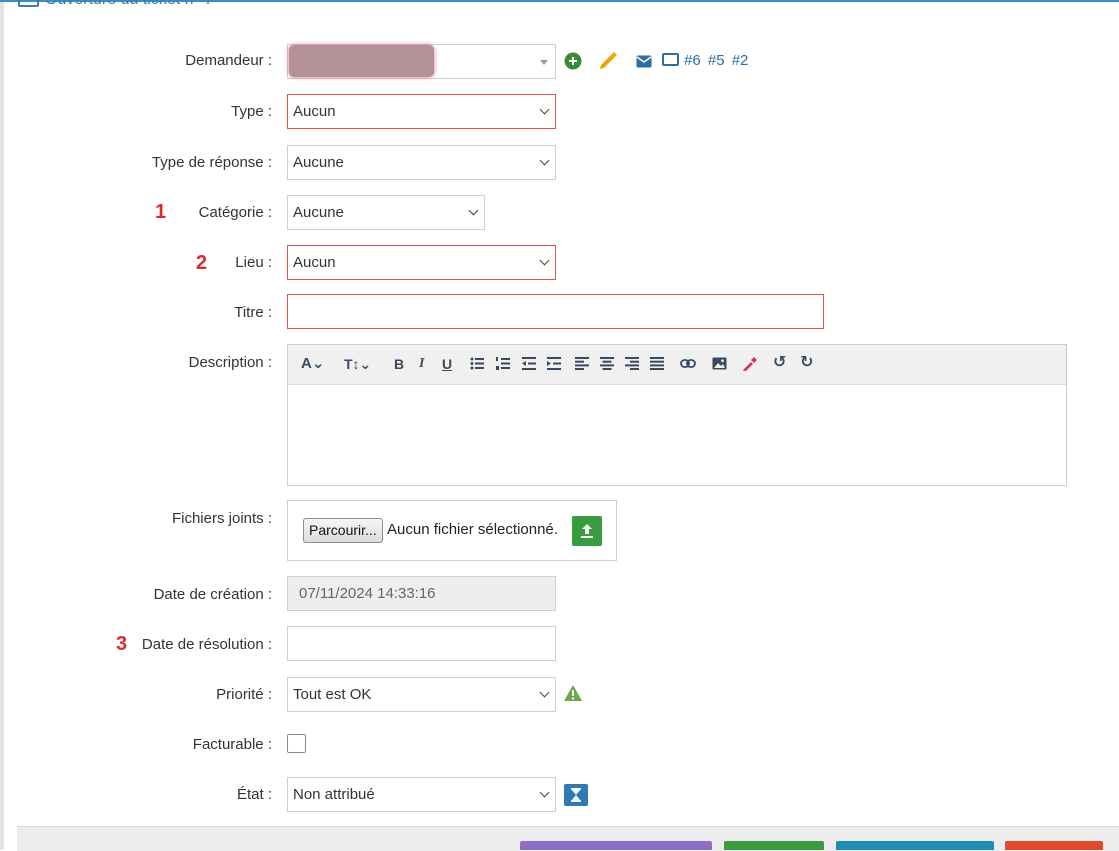 Image resolution: width=1119 pixels, height=851 pixels. Describe the element at coordinates (677, 435) in the screenshot. I see `description-textarea` at that location.